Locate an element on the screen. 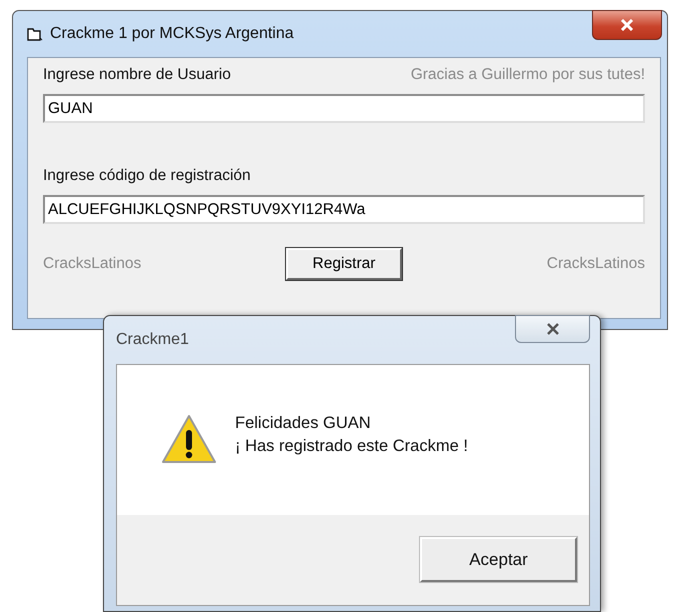 This screenshot has height=612, width=675. credits-text: Gracias a Guillermo por sus tutes! is located at coordinates (527, 75).